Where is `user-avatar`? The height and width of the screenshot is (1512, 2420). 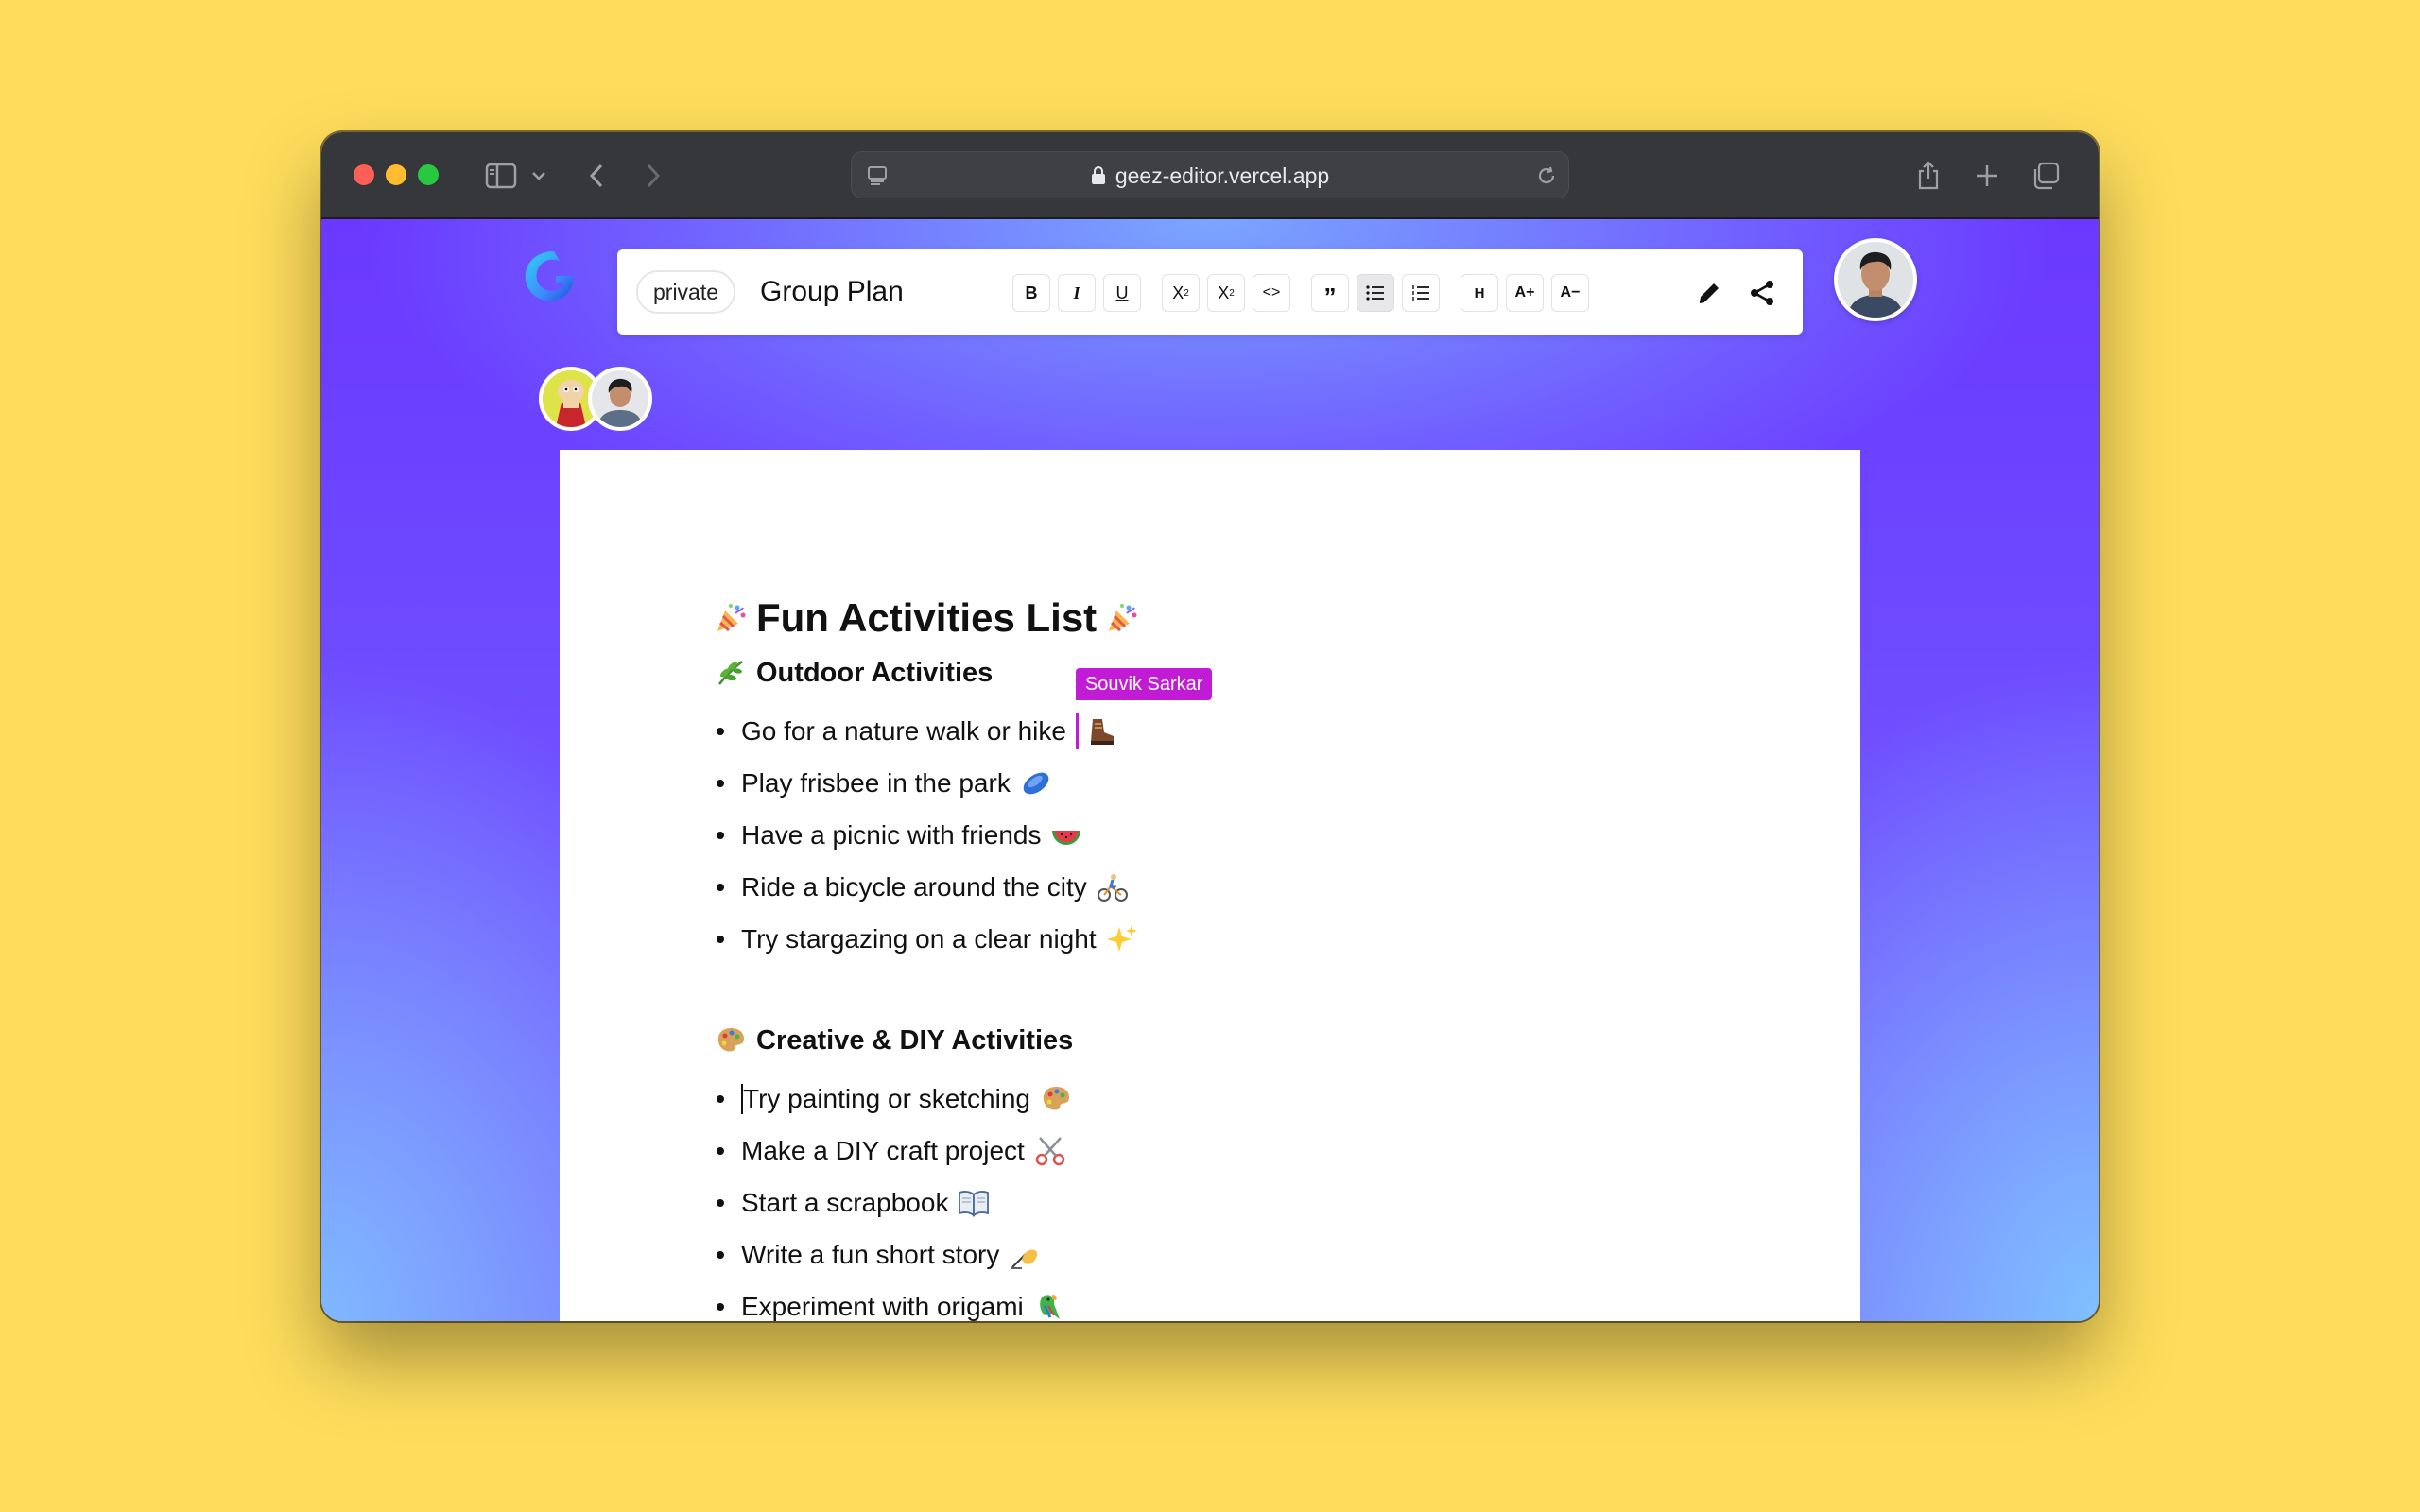 user-avatar is located at coordinates (1875, 279).